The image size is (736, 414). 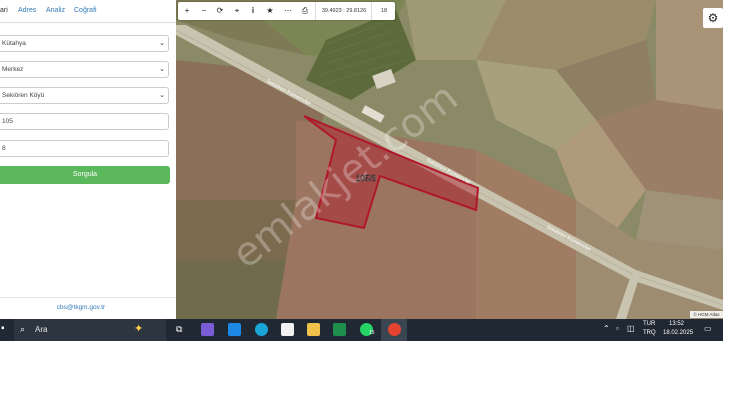 I want to click on taskbar-search: ⌕ Ara ✦, so click(x=90, y=330).